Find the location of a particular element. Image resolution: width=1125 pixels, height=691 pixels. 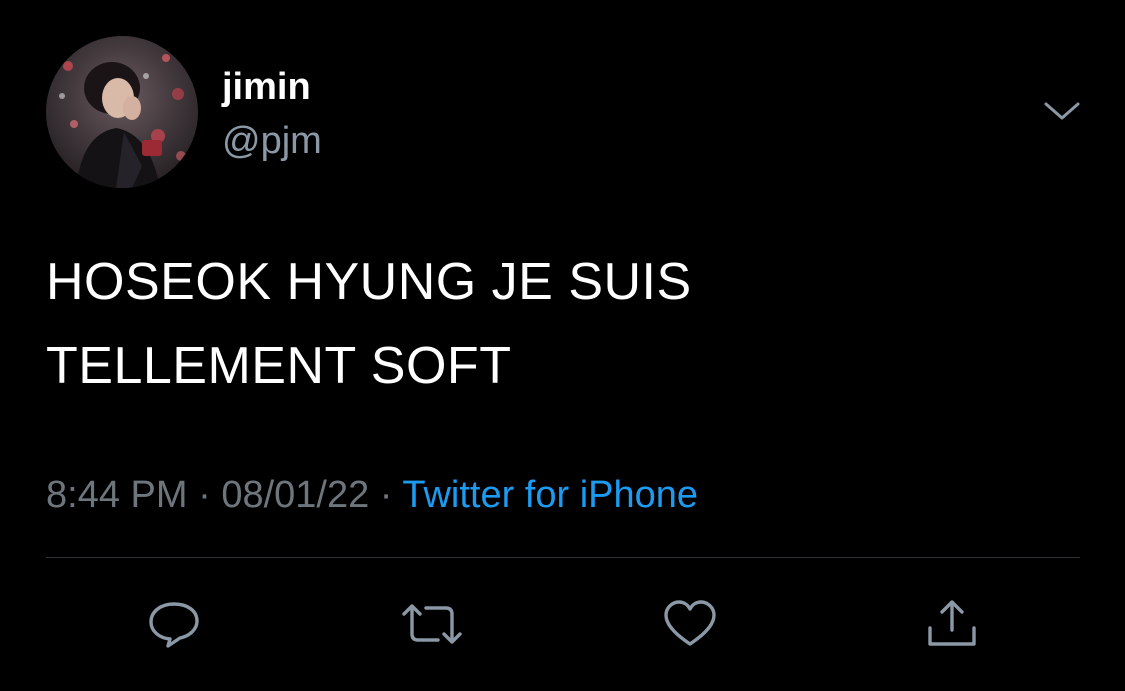

heart-icon is located at coordinates (690, 623).